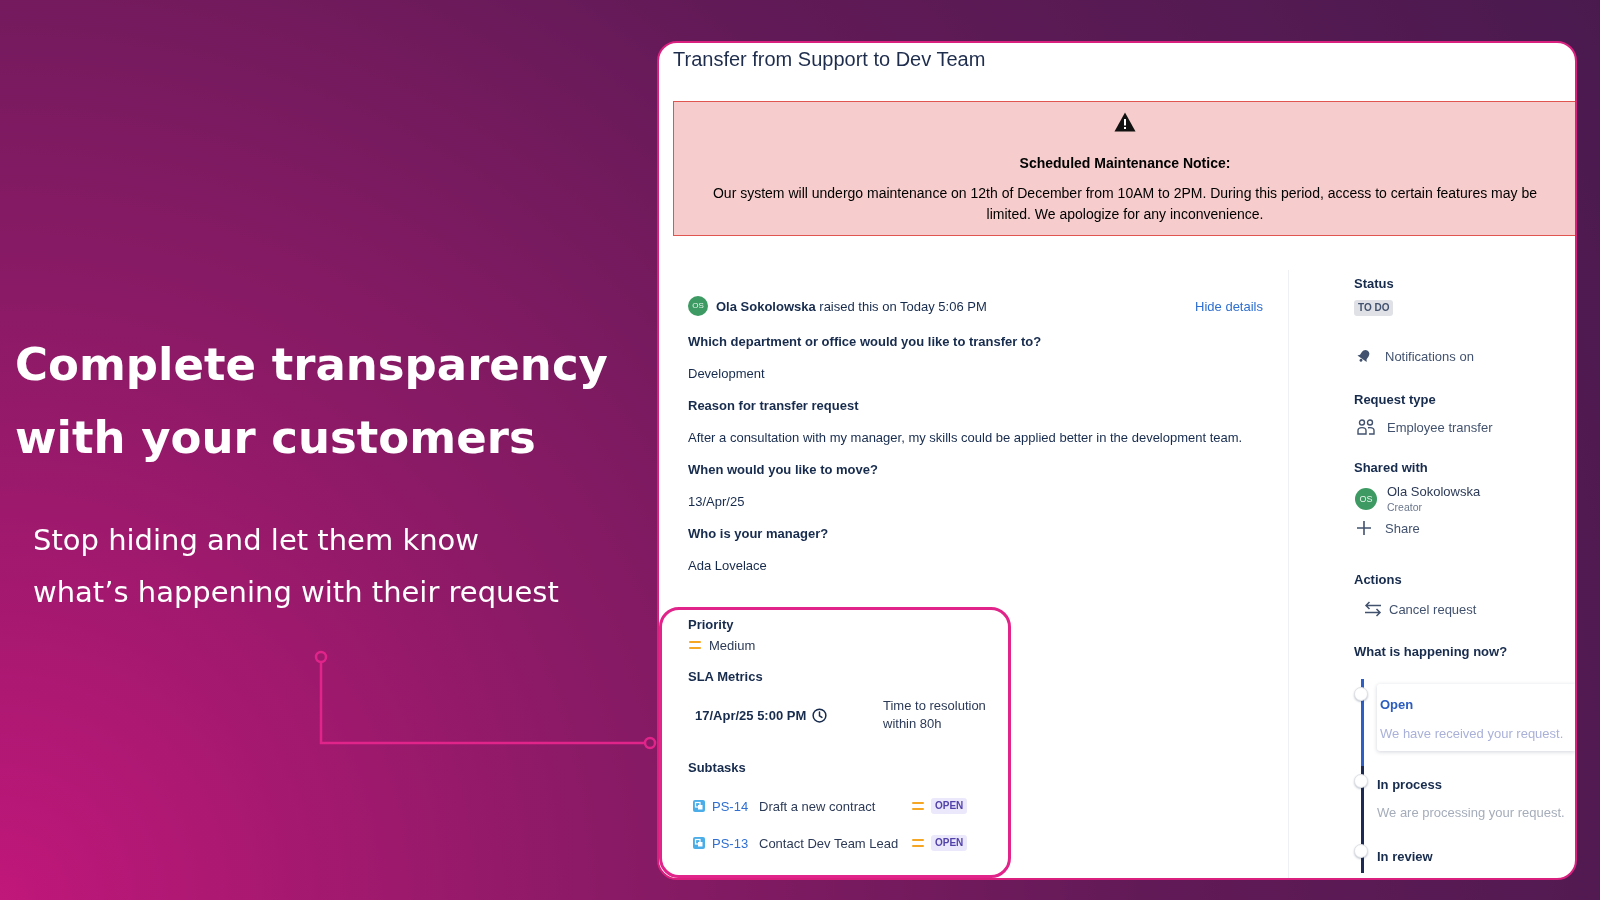 This screenshot has width=1600, height=900. Describe the element at coordinates (1405, 857) in the screenshot. I see `step-title: In review` at that location.